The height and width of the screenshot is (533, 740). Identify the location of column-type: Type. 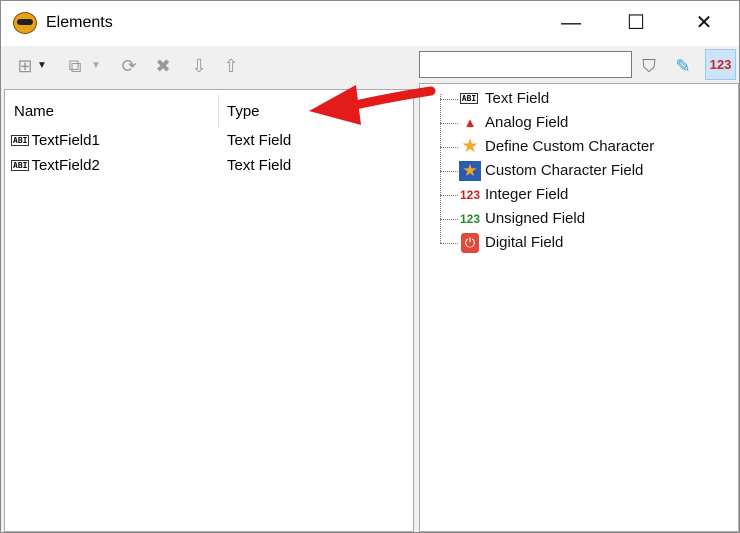
(243, 111).